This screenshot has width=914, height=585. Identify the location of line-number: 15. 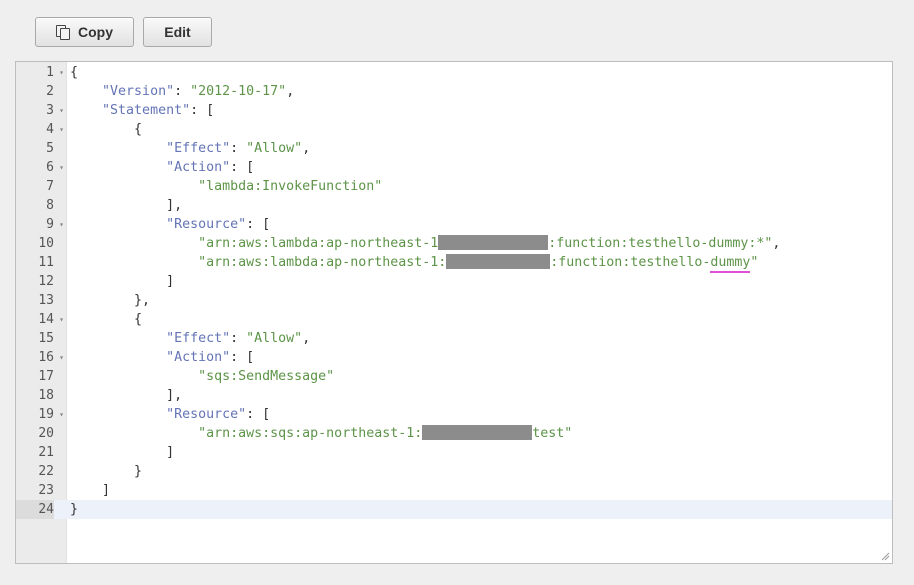
(46, 338).